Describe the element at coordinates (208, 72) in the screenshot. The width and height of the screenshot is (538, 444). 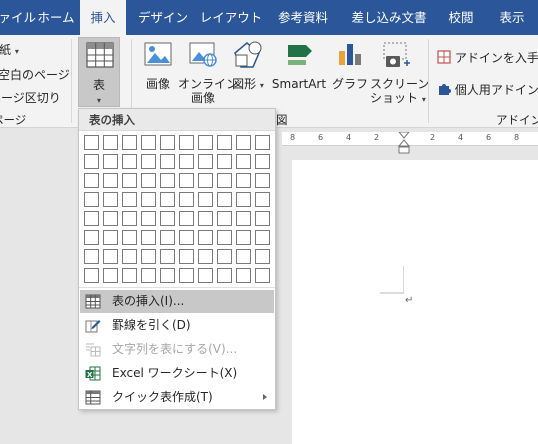
I see `online-pictures-button: オンライン 画像` at that location.